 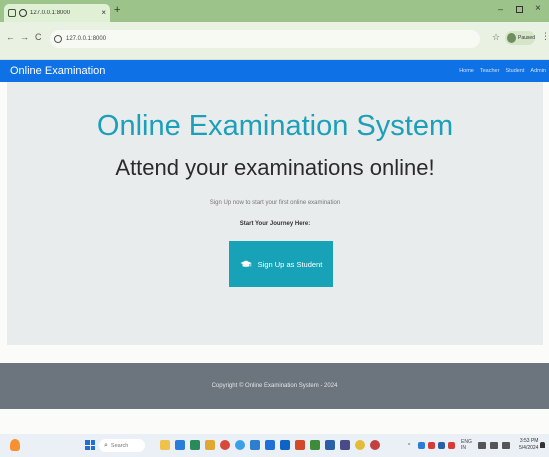 What do you see at coordinates (275, 126) in the screenshot?
I see `page-title: Online Examination System` at bounding box center [275, 126].